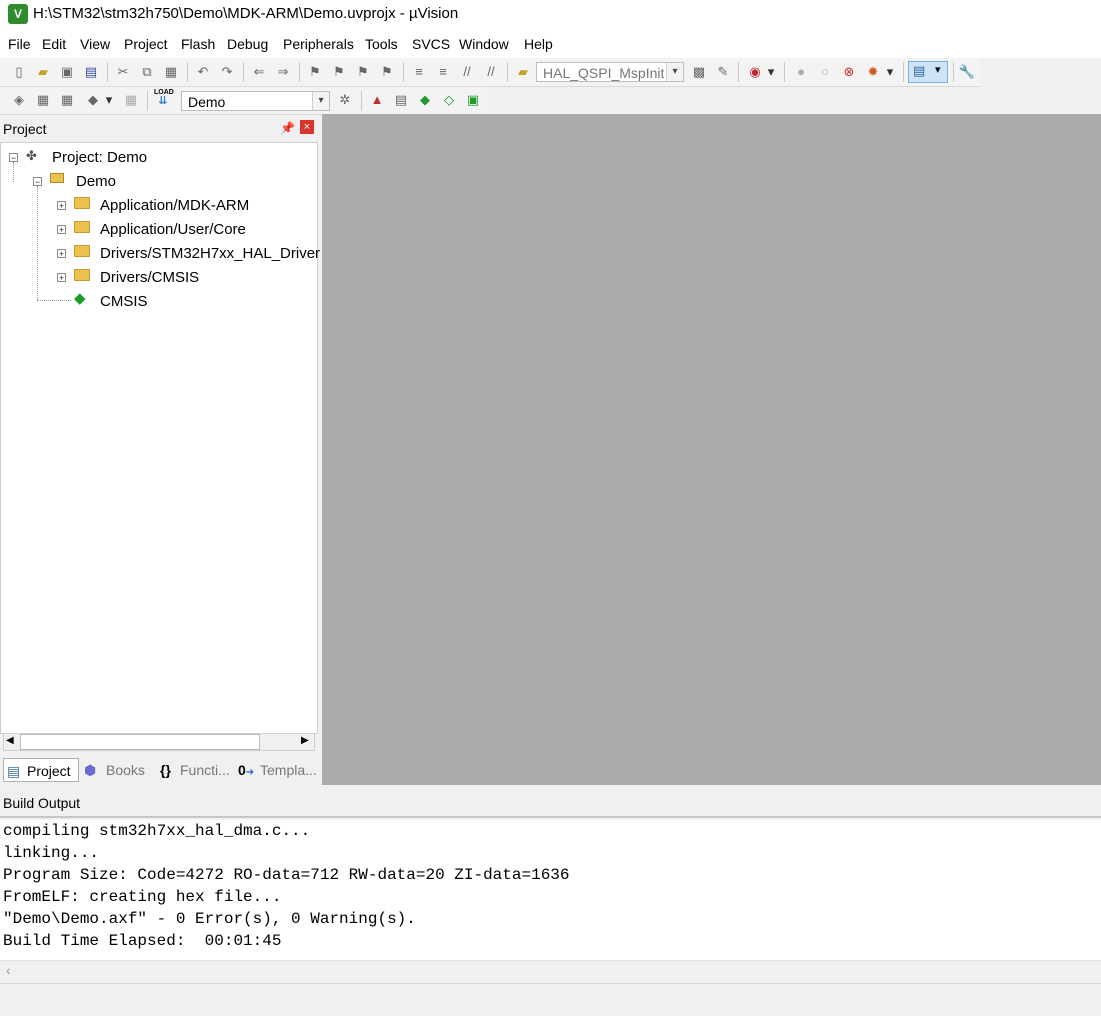 This screenshot has width=1101, height=1016. What do you see at coordinates (147, 72) in the screenshot?
I see `copy-icon: ⧉` at bounding box center [147, 72].